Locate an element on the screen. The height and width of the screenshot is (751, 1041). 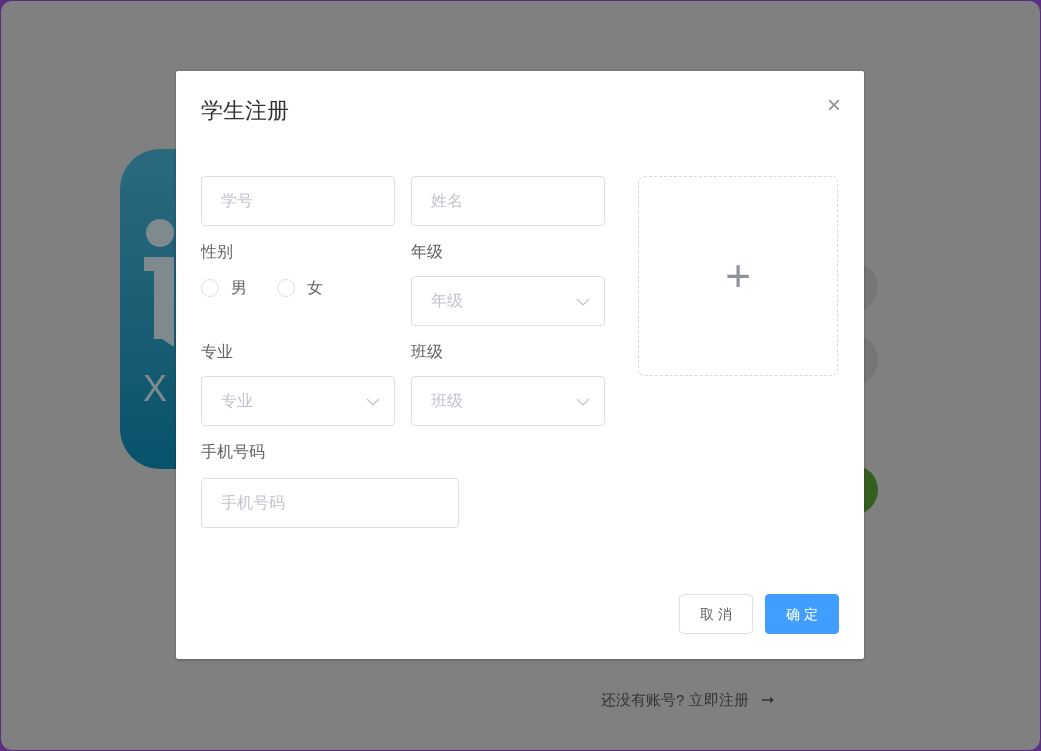
select-field: 专业 is located at coordinates (298, 401).